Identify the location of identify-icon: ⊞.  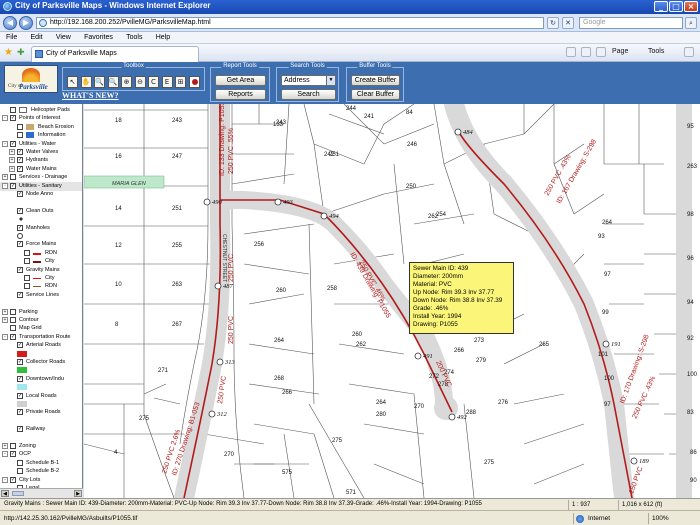
(180, 82).